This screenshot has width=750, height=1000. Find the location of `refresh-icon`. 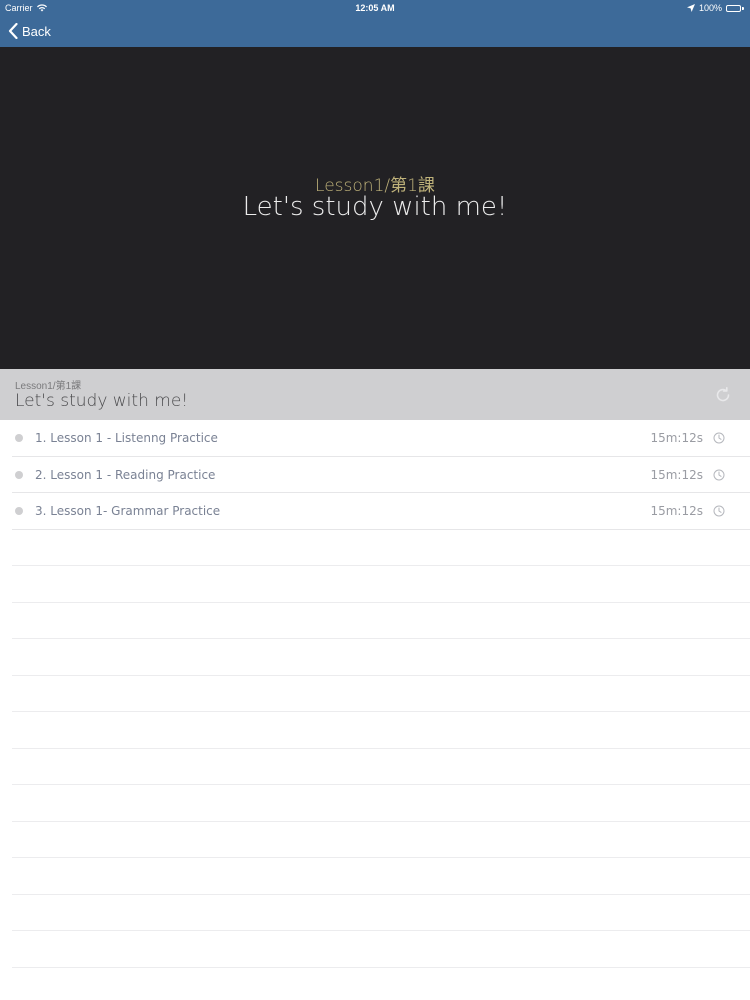

refresh-icon is located at coordinates (723, 395).